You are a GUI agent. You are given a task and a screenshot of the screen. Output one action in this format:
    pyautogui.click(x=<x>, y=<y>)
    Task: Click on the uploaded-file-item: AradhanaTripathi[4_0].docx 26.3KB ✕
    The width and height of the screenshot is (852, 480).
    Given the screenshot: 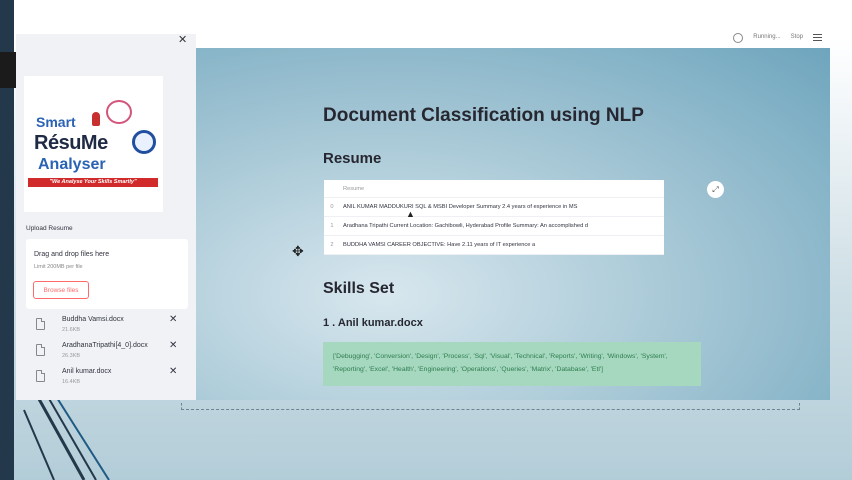 What is the action you would take?
    pyautogui.click(x=111, y=352)
    